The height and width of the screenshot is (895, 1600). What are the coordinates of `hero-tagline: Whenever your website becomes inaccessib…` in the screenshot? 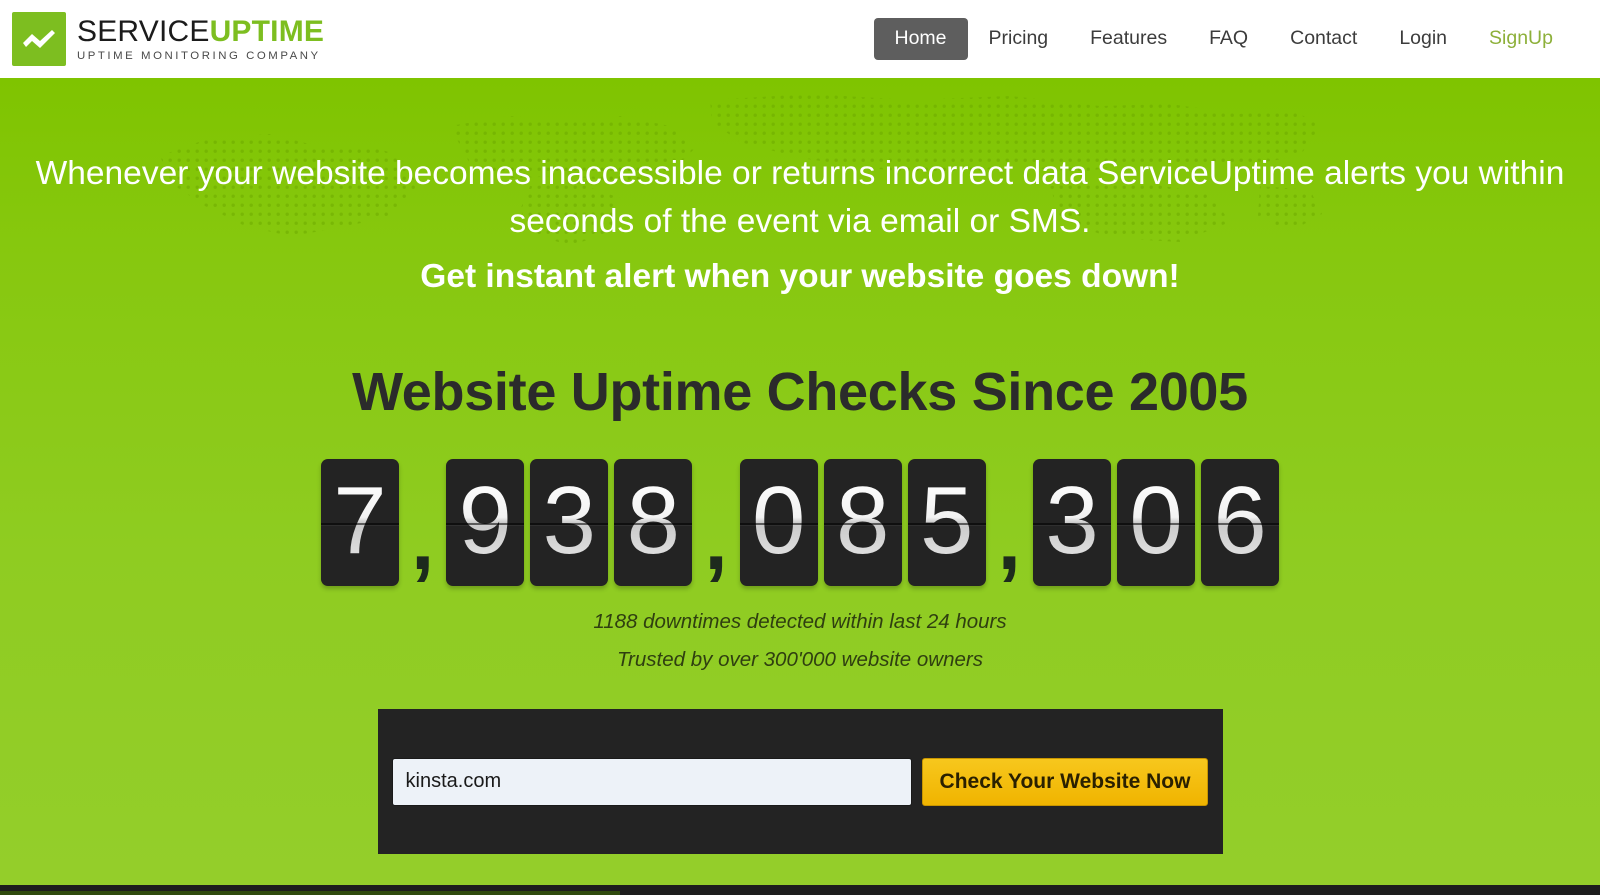 It's located at (800, 198).